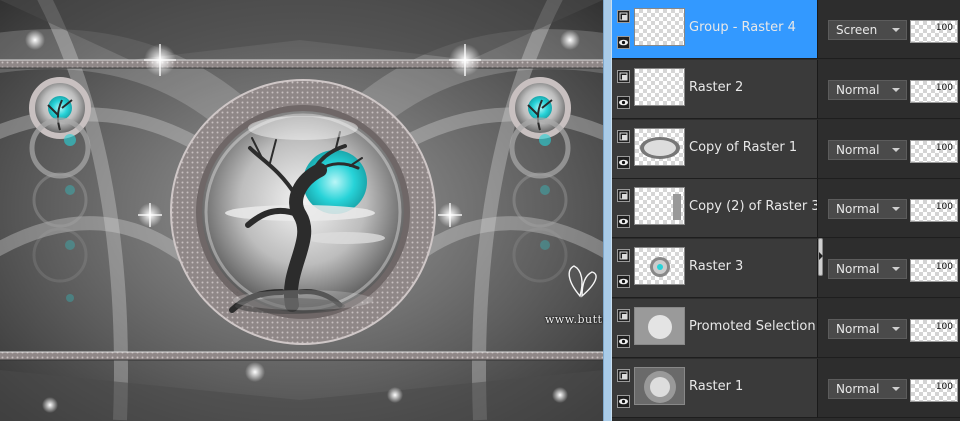 This screenshot has height=421, width=960. I want to click on layer-name: Promoted Selection, so click(752, 326).